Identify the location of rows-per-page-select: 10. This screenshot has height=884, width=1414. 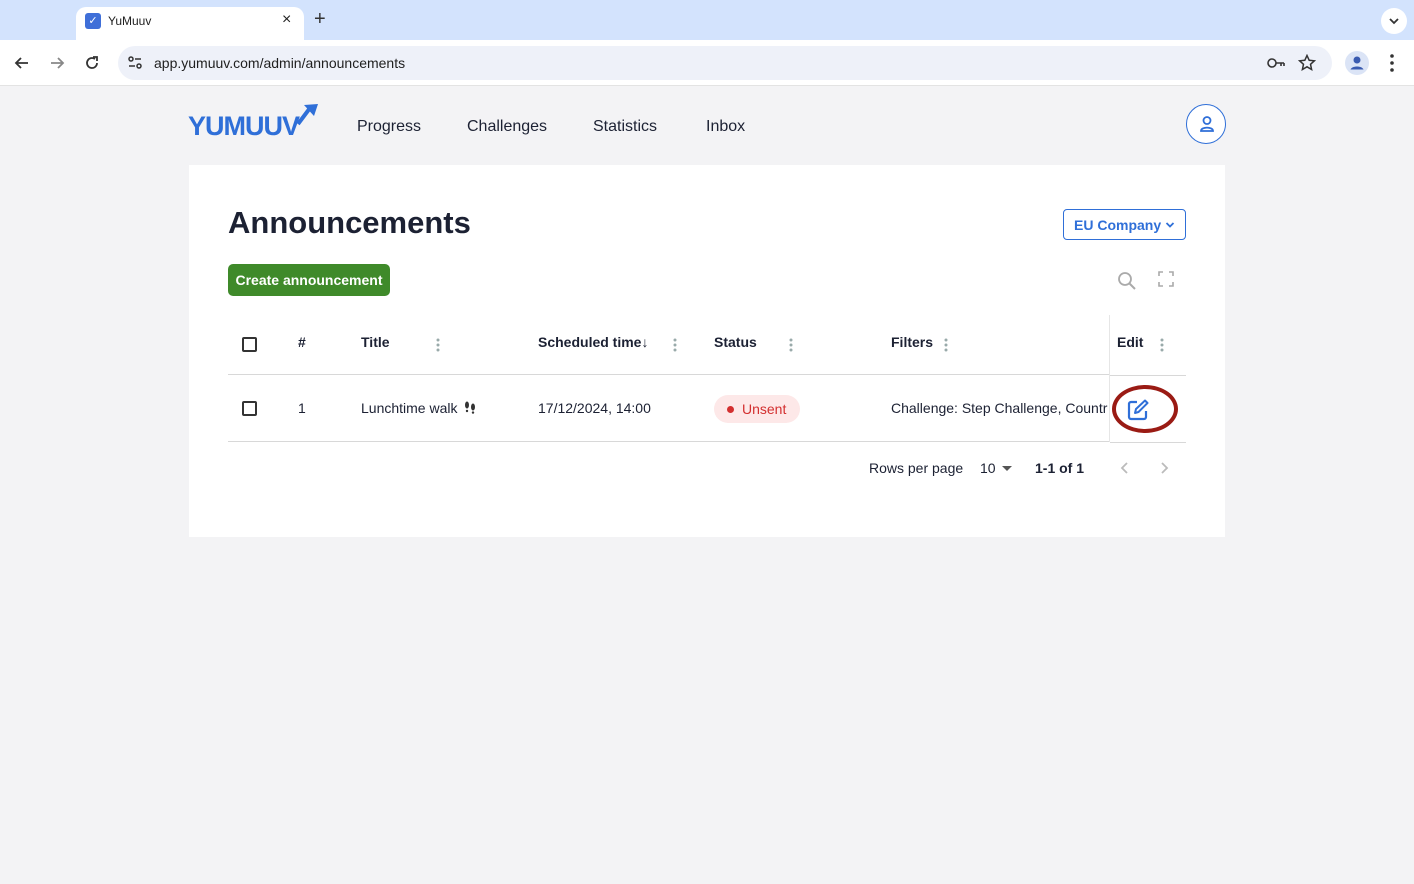
(988, 468).